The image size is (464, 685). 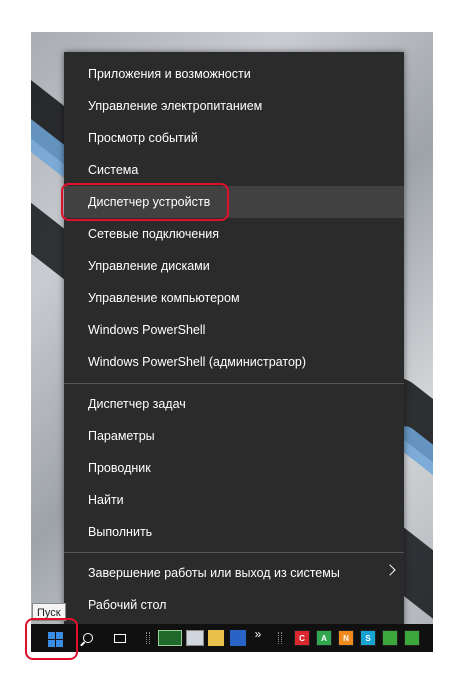 I want to click on menu-item-label: Управление электропитанием, so click(x=175, y=106).